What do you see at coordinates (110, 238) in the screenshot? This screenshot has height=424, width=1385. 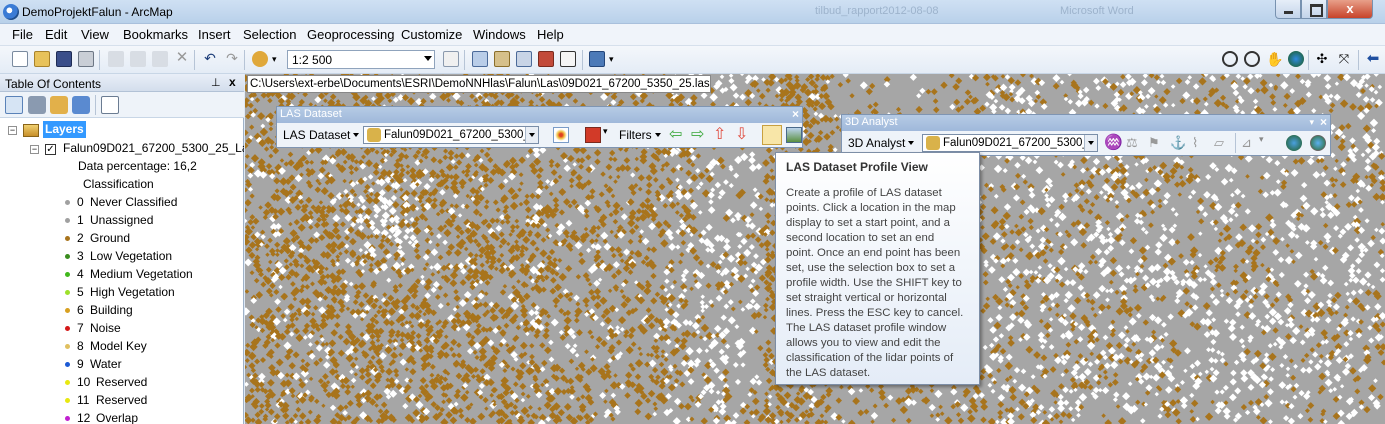 I see `class-name: Ground` at bounding box center [110, 238].